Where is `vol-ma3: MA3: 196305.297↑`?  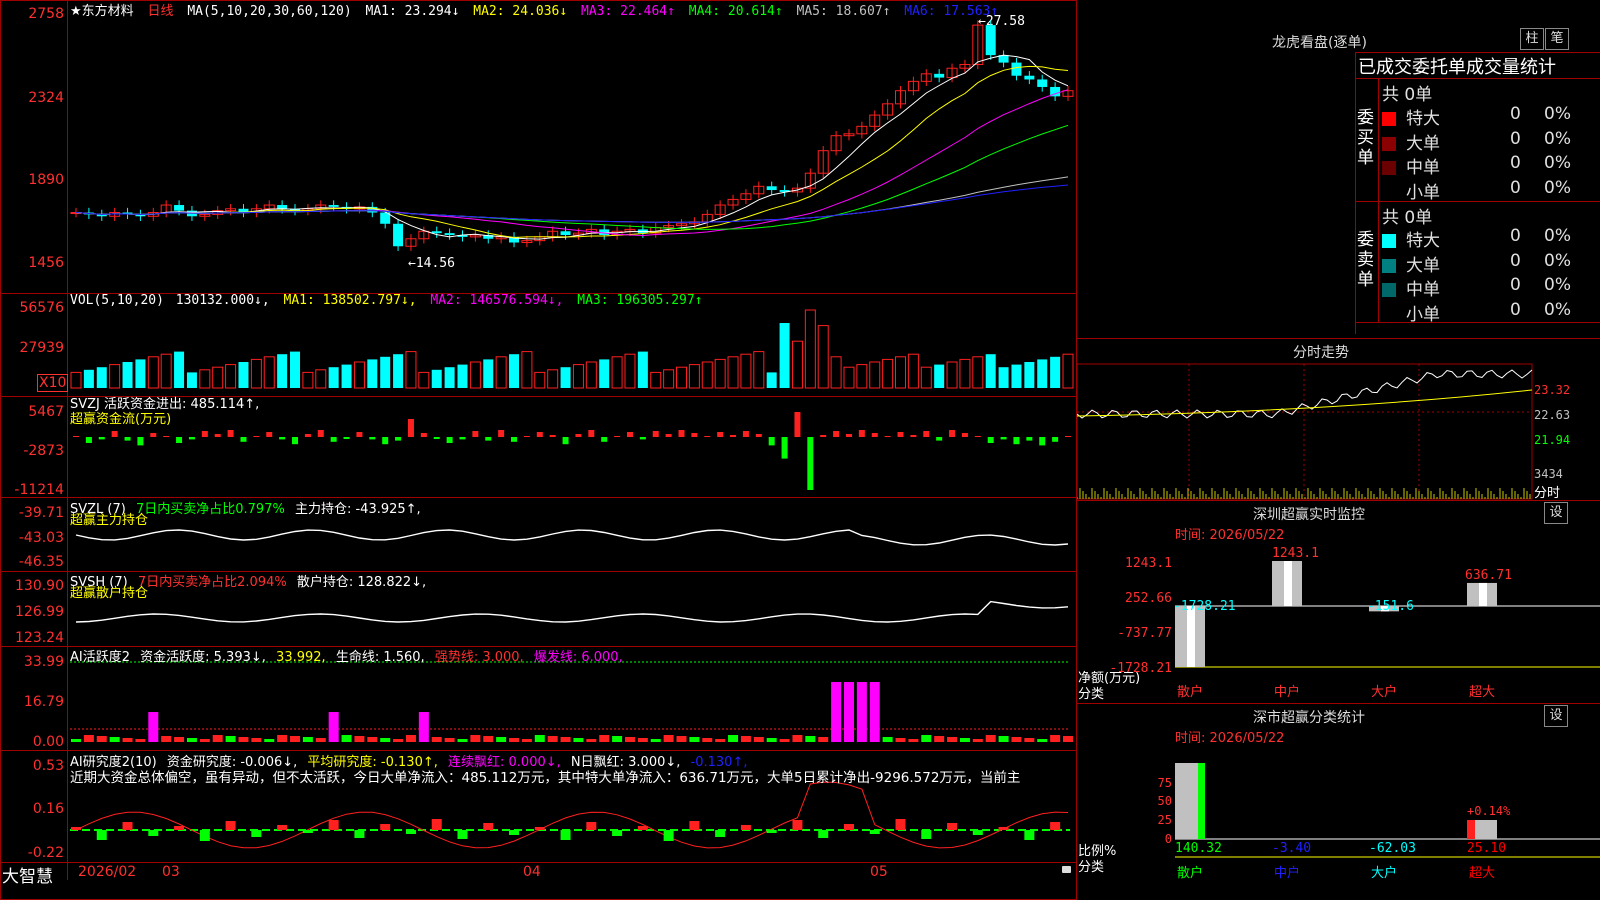 vol-ma3: MA3: 196305.297↑ is located at coordinates (640, 300).